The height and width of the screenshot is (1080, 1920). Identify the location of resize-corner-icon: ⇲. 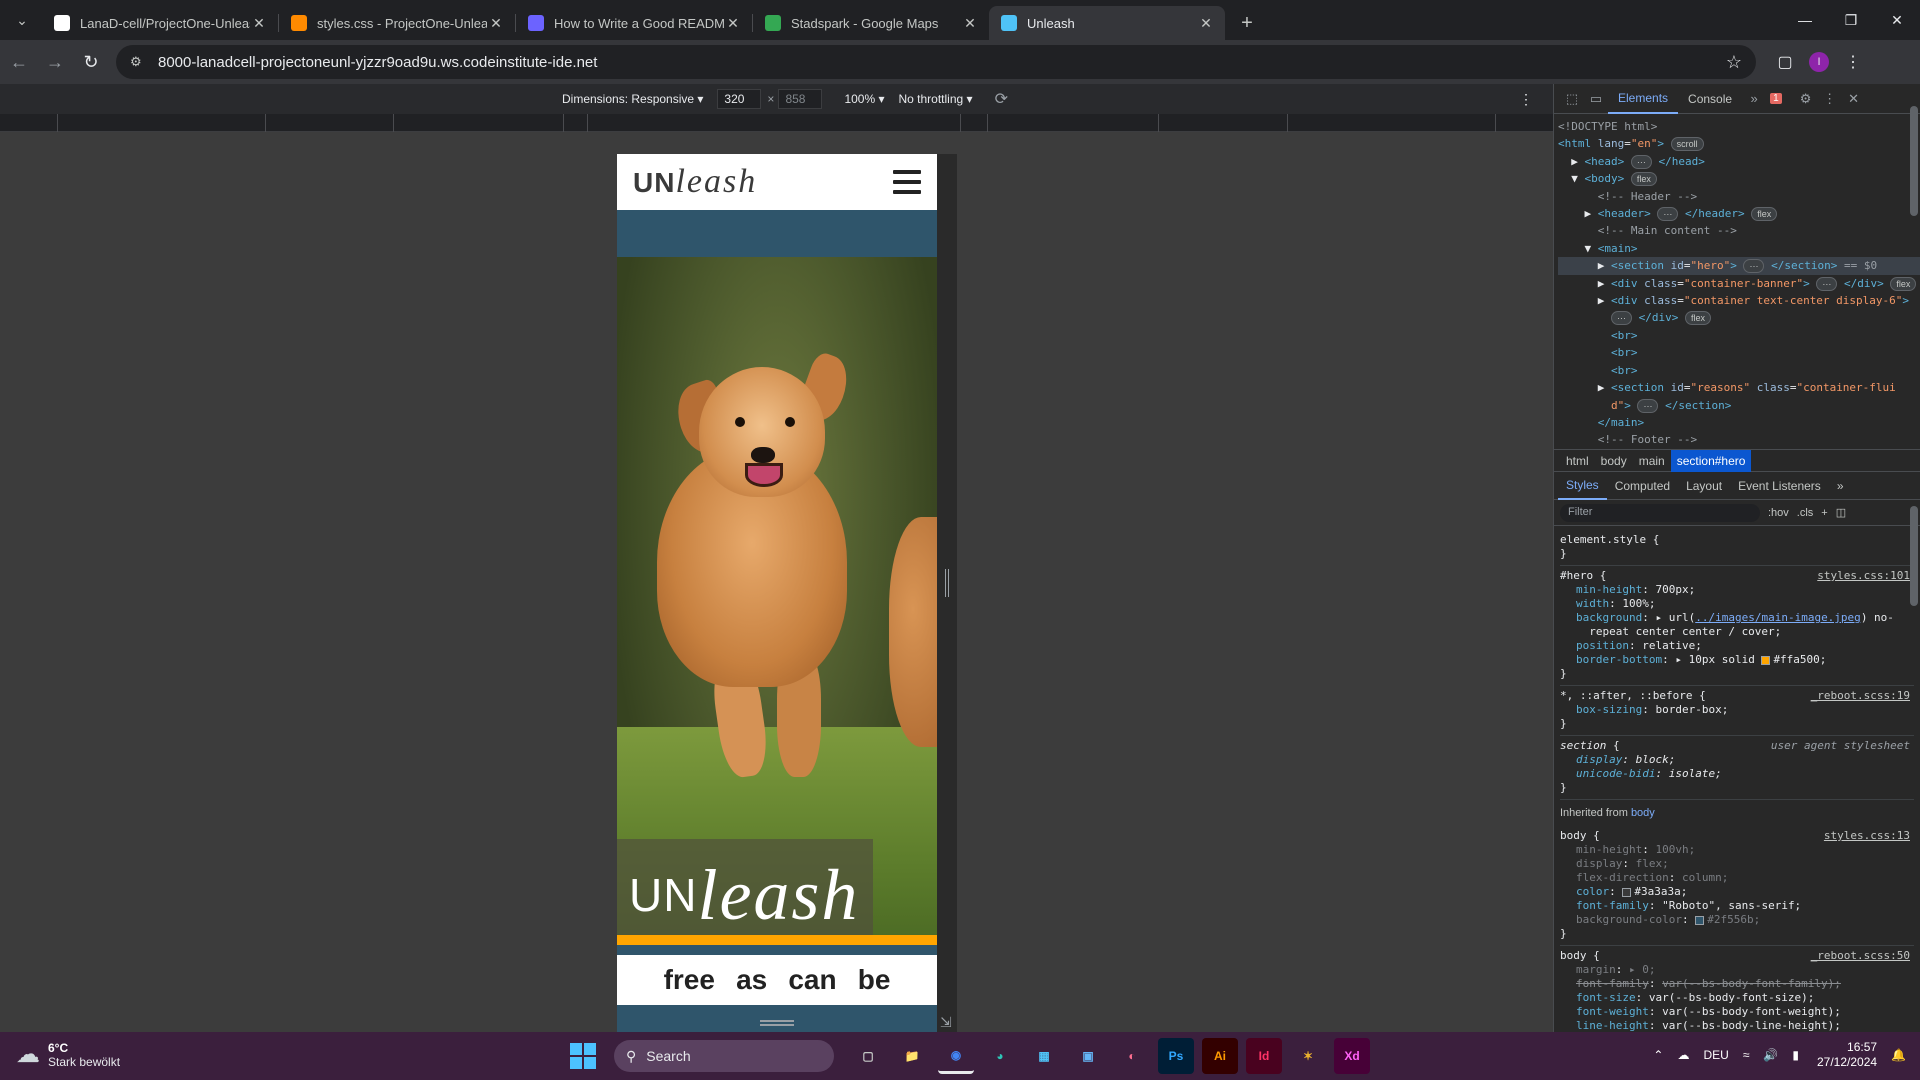
(946, 1022).